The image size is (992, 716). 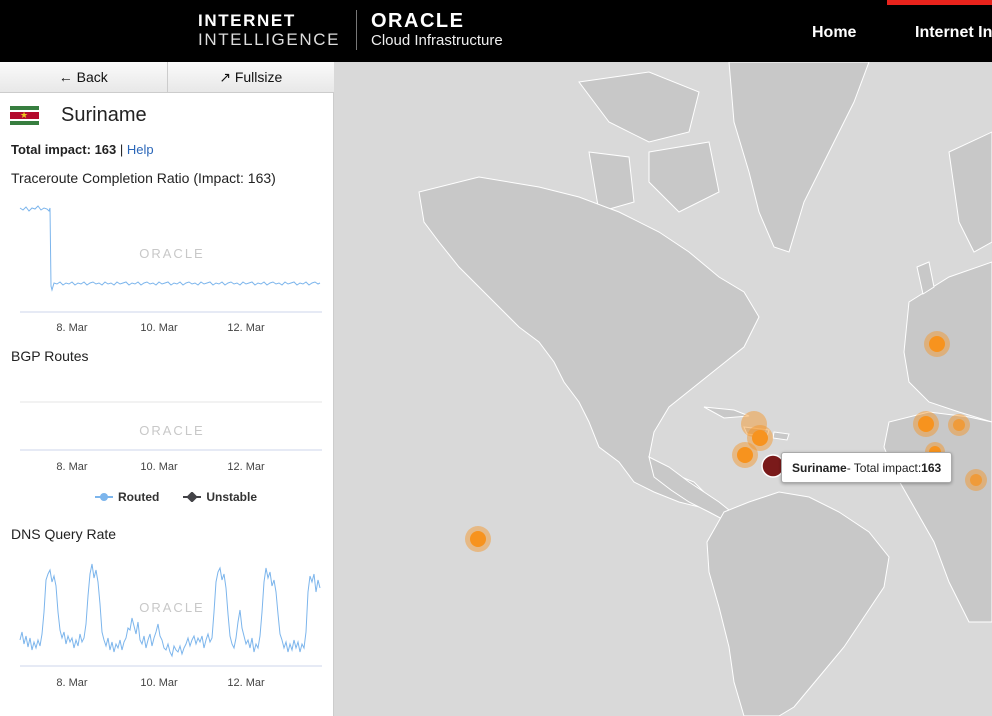 I want to click on bgp-chart: ORACLE 8. Mar 10. Mar 12. Mar, so click(x=167, y=426).